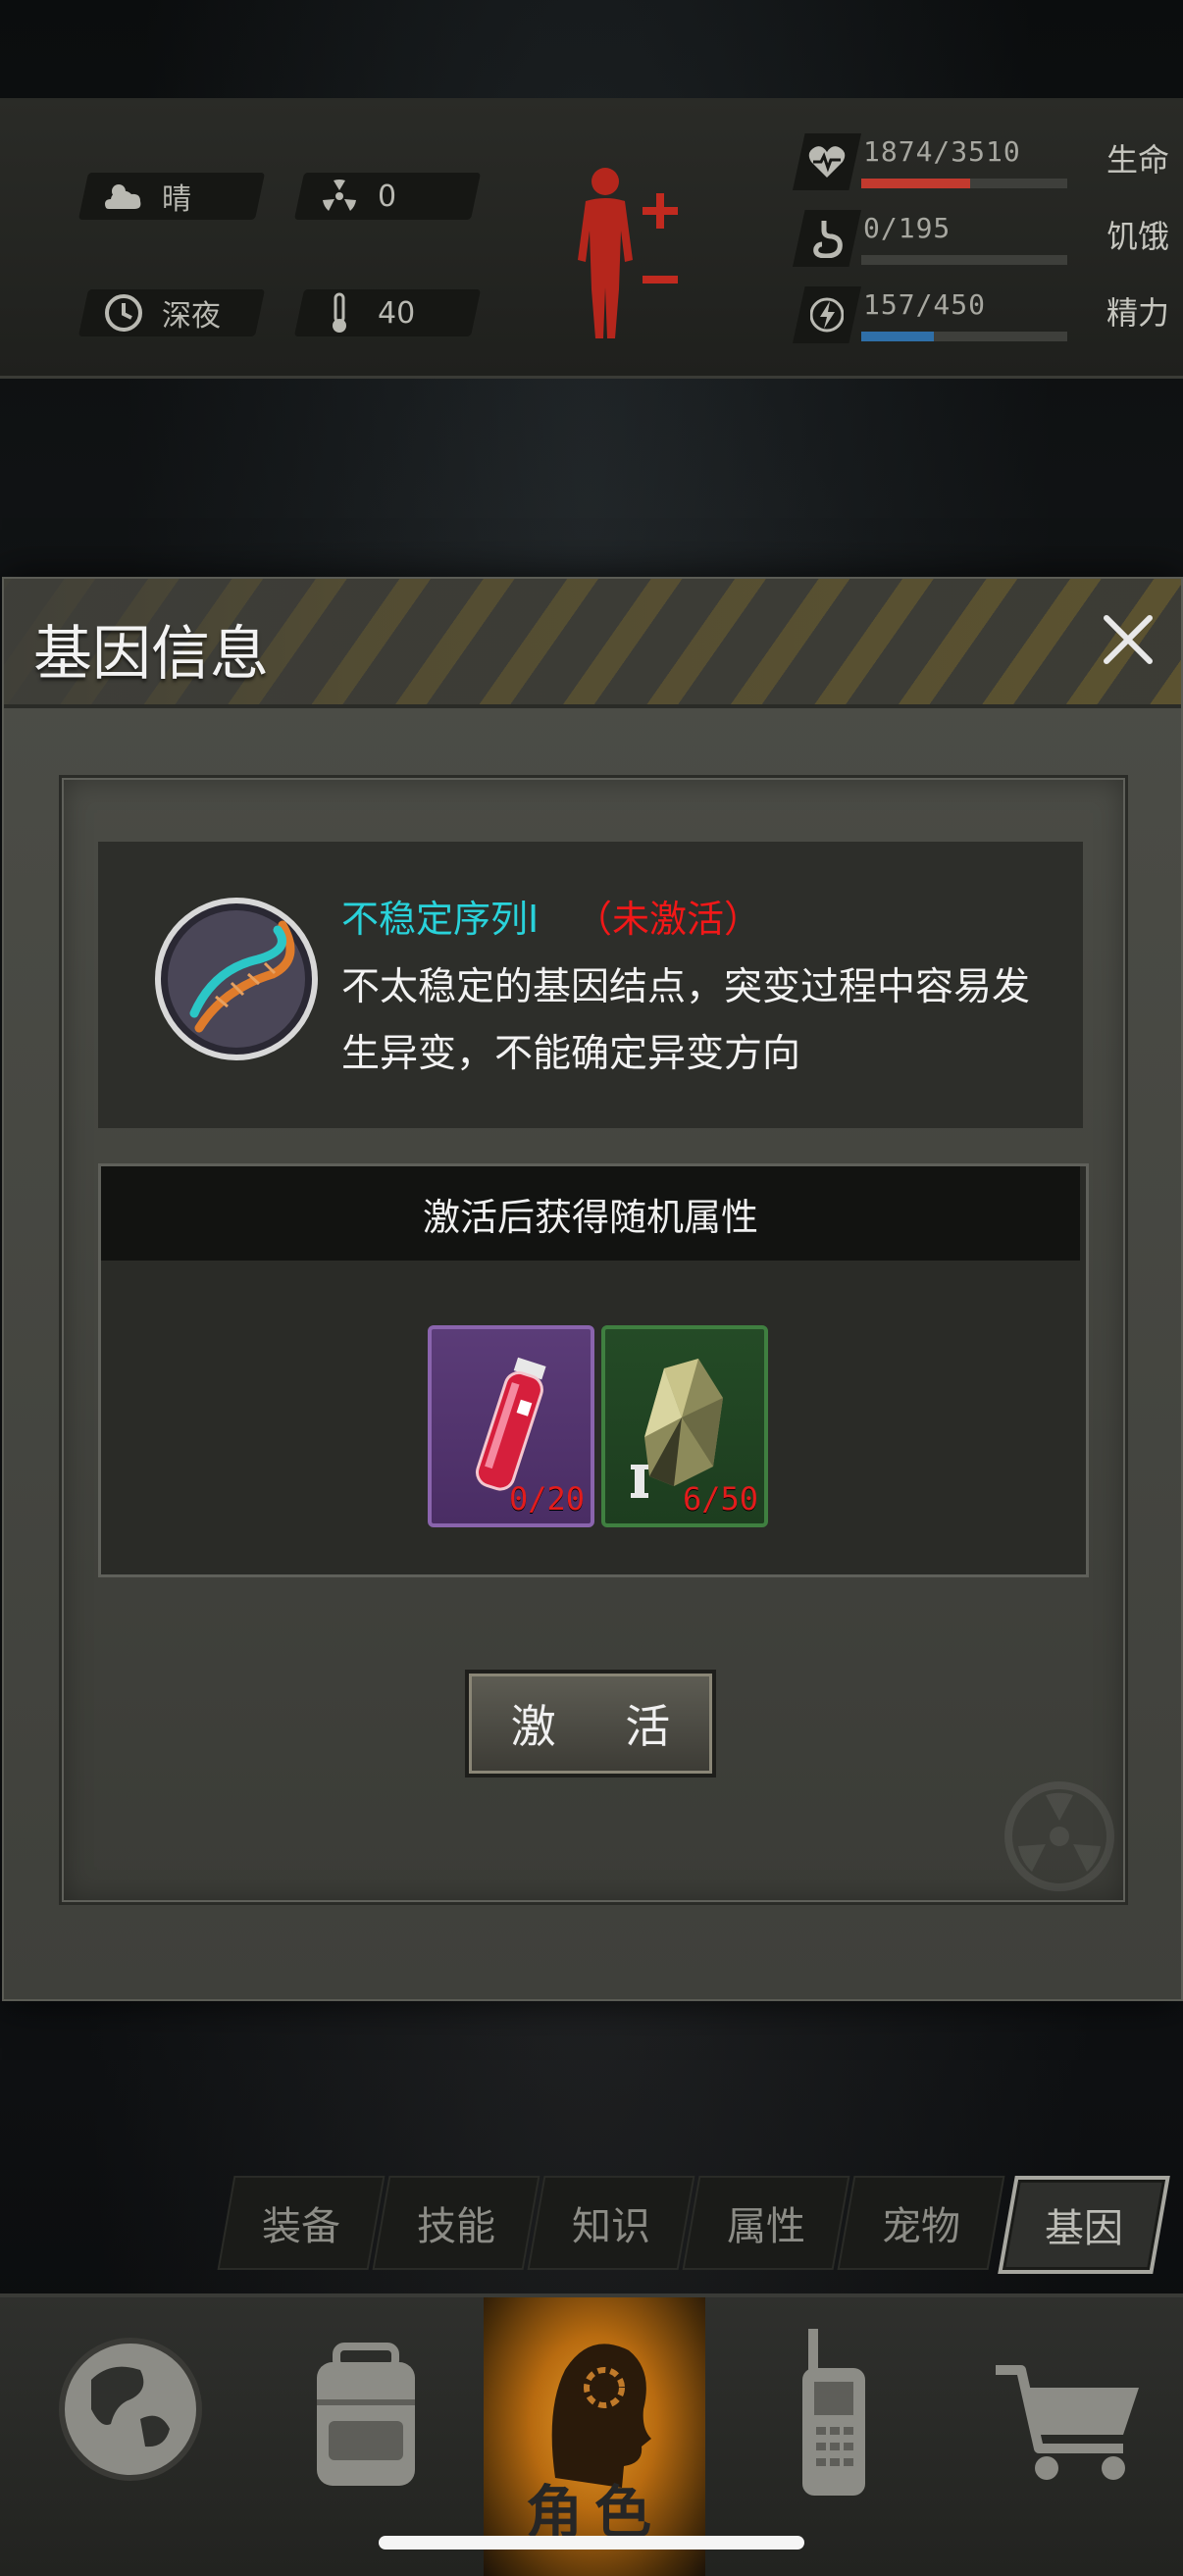 This screenshot has width=1183, height=2576. I want to click on hp-stat: 1874/3510 生命, so click(984, 164).